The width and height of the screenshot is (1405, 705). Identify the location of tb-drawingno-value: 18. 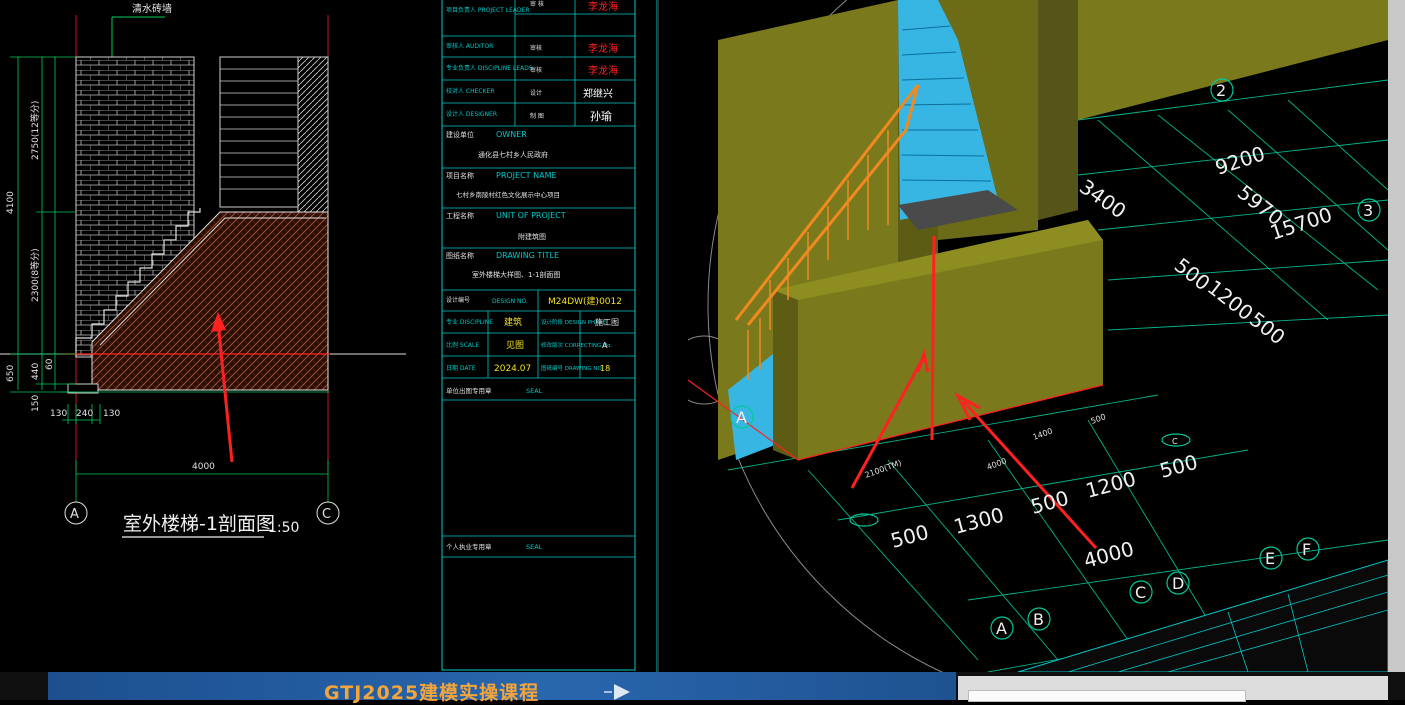
(605, 368).